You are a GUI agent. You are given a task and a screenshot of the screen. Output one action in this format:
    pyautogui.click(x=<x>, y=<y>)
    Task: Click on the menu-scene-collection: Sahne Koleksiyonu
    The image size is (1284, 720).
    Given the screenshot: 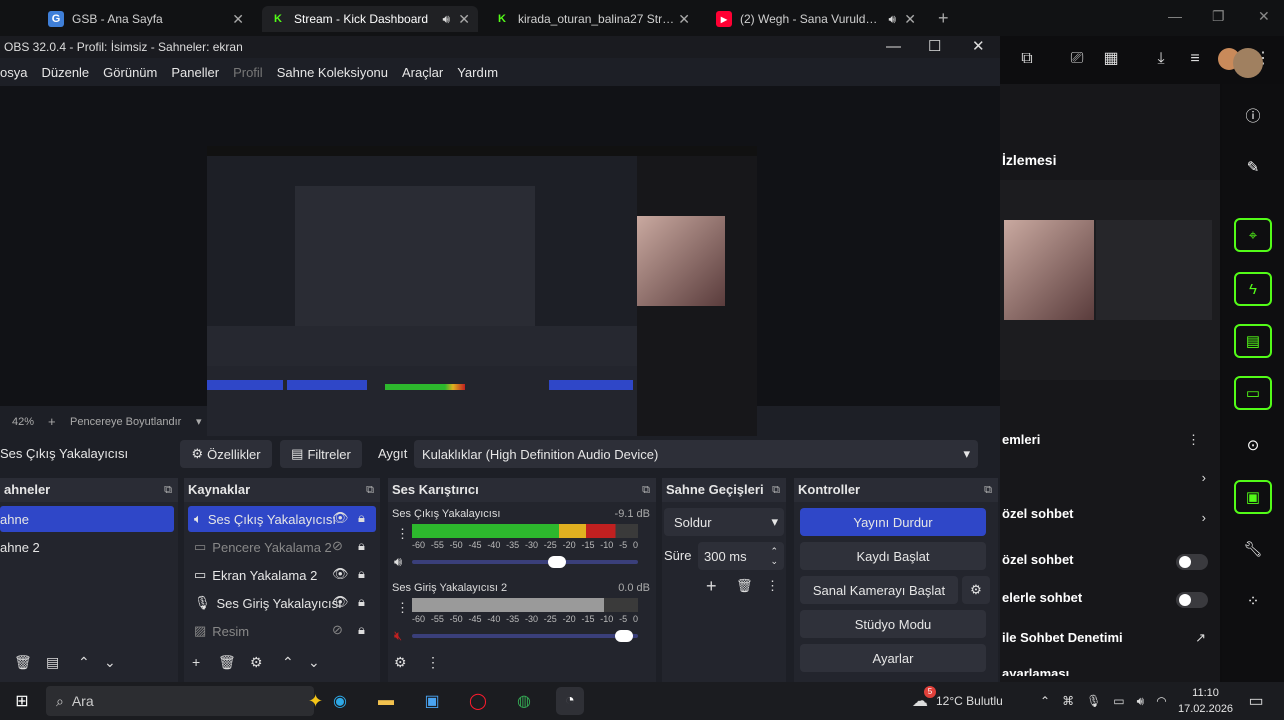 What is the action you would take?
    pyautogui.click(x=332, y=72)
    